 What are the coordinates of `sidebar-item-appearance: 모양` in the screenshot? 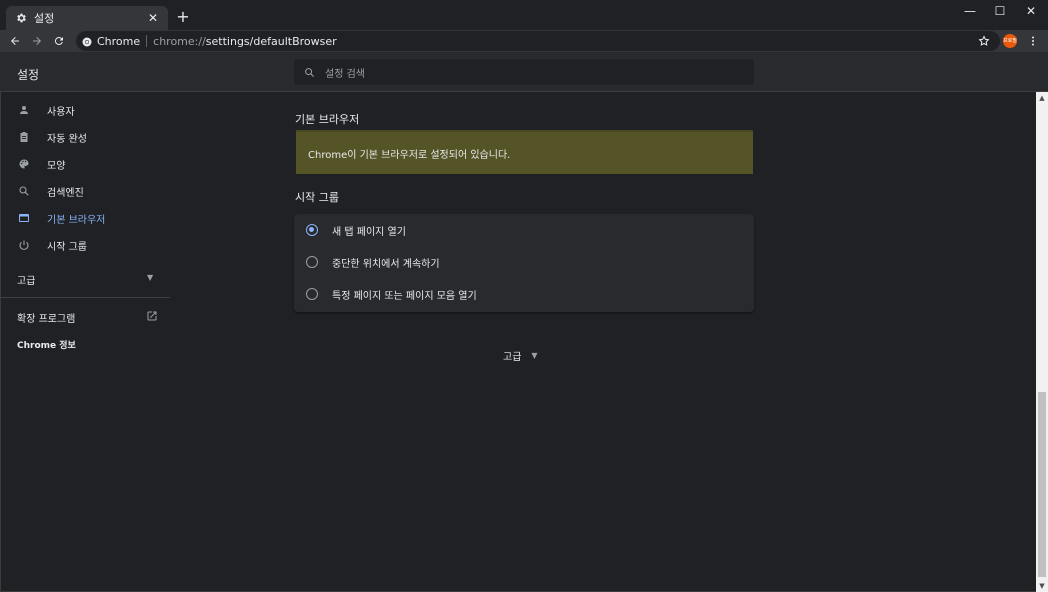 It's located at (85, 164).